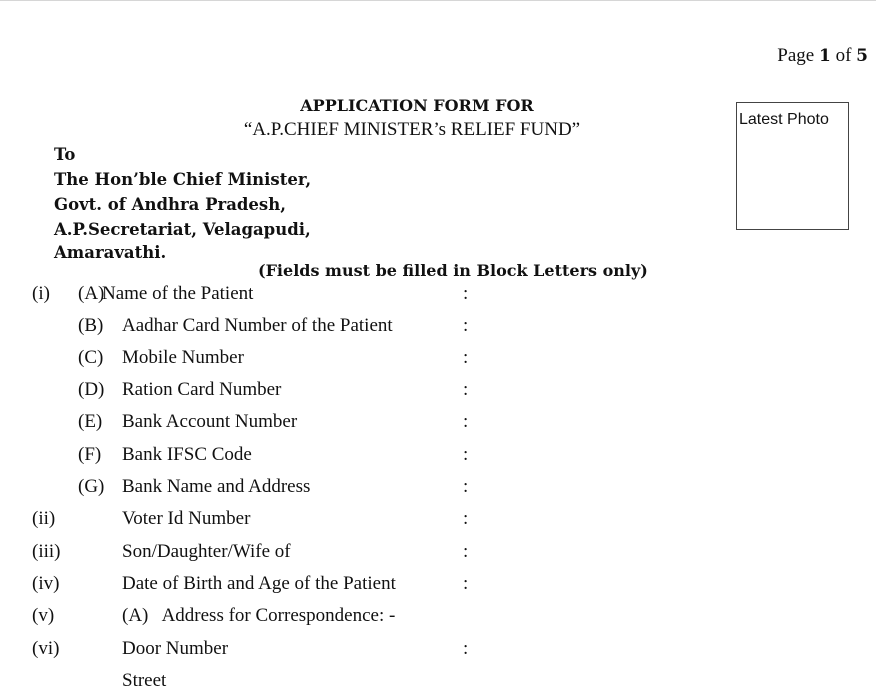  I want to click on field-row-voter-id: (ii) Voter Id Number :, so click(438, 521).